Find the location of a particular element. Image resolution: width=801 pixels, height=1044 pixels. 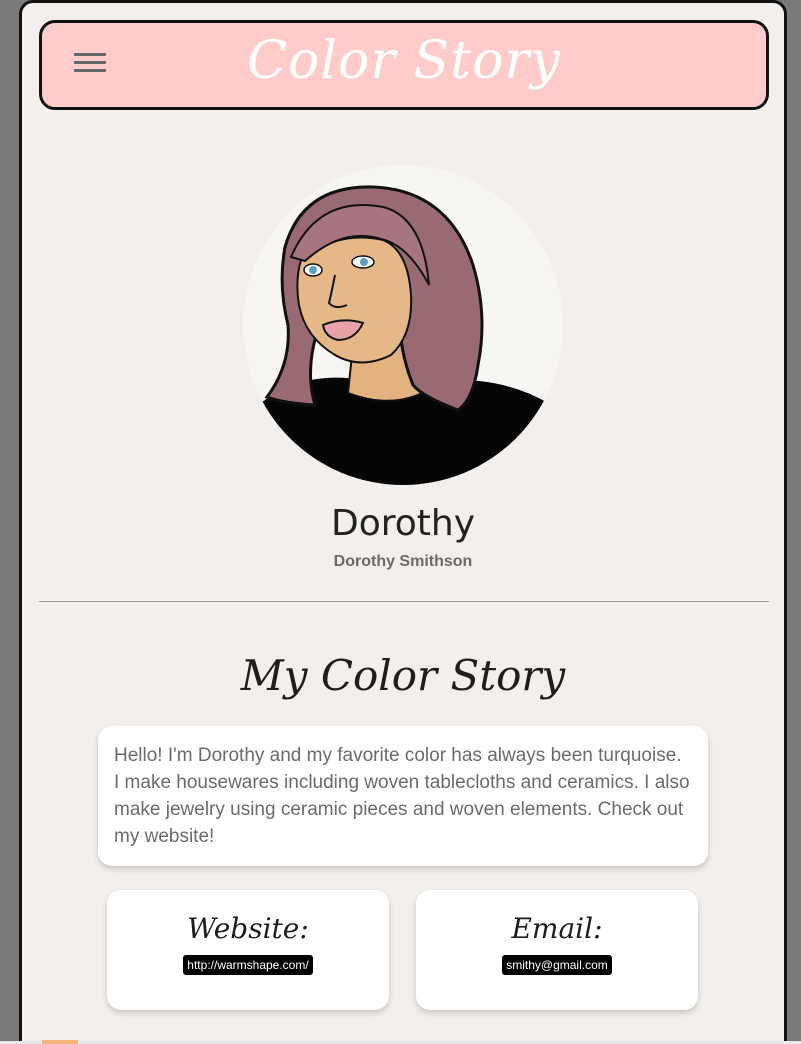

header-bar: Color Story is located at coordinates (404, 65).